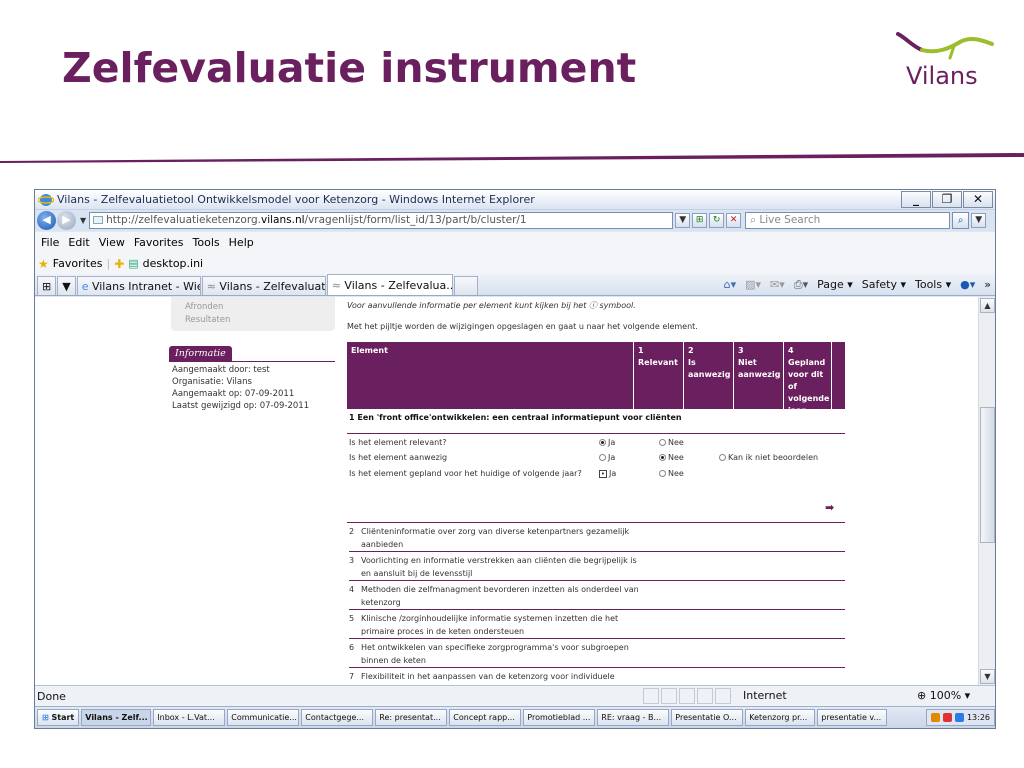 This screenshot has width=1024, height=768. I want to click on minimize-button: _, so click(916, 199).